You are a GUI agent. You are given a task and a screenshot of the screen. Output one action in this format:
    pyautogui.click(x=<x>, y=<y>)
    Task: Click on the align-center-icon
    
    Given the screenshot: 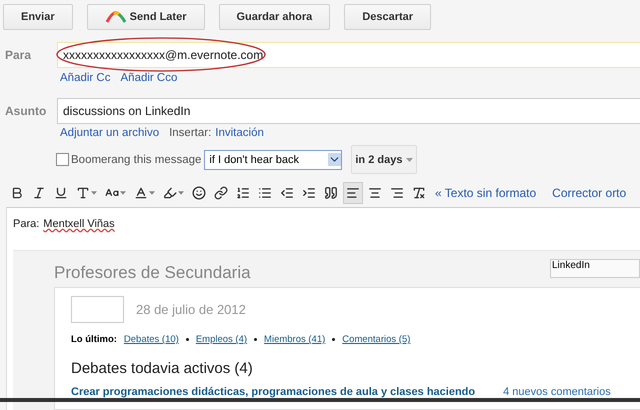 What is the action you would take?
    pyautogui.click(x=375, y=193)
    